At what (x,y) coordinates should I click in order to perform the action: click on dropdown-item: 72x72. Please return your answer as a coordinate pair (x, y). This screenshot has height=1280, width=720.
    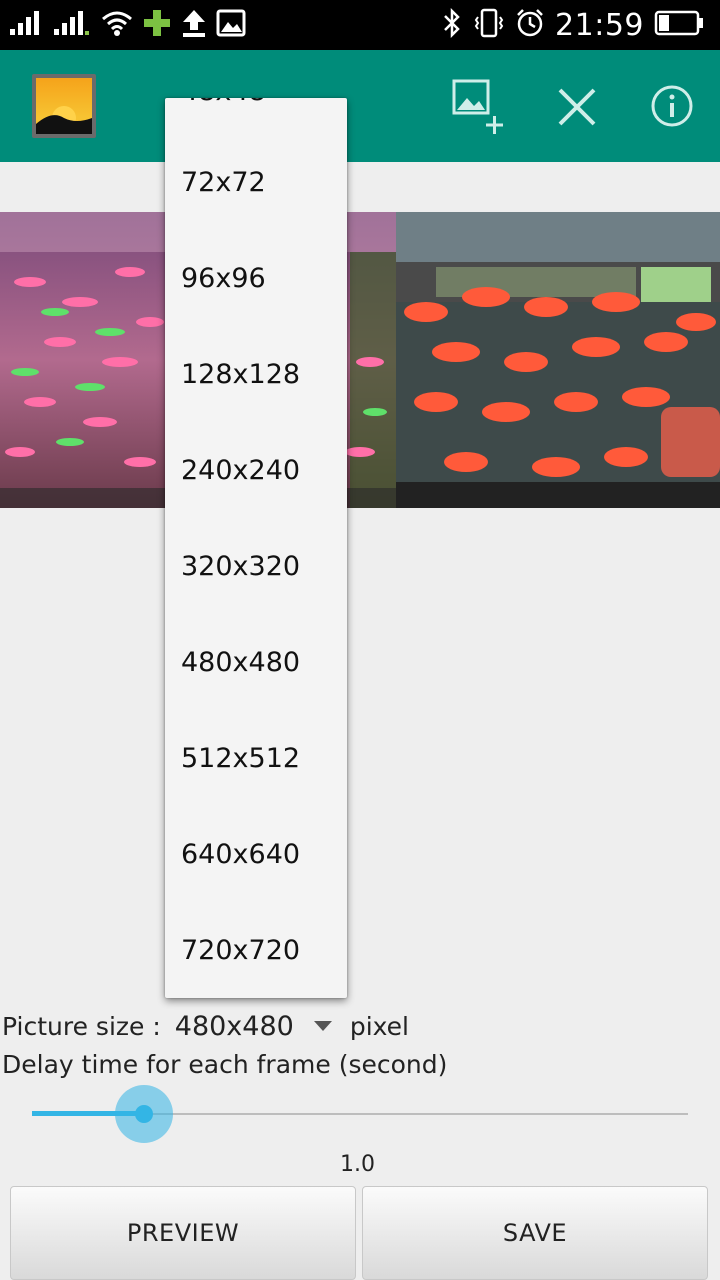
    Looking at the image, I should click on (223, 183).